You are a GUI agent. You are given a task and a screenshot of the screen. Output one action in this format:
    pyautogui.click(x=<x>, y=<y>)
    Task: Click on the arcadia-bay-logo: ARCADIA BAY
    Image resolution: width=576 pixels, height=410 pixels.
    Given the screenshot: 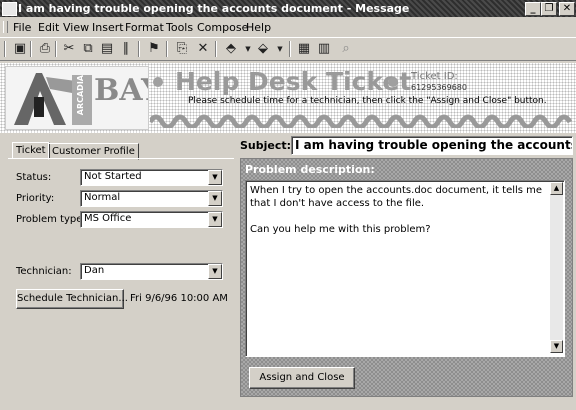 What is the action you would take?
    pyautogui.click(x=77, y=98)
    